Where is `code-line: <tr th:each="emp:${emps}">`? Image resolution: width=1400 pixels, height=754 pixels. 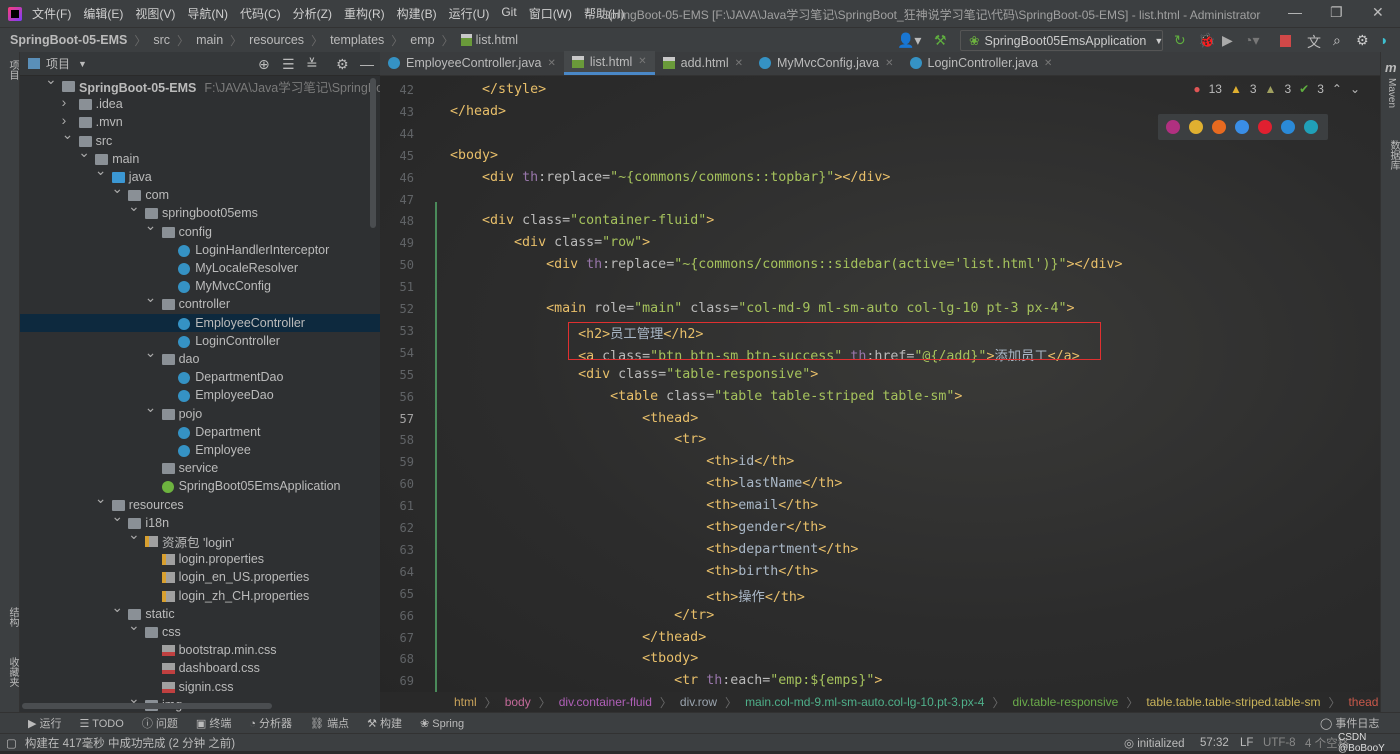
code-line: <tr th:each="emp:${emps}"> is located at coordinates (666, 680).